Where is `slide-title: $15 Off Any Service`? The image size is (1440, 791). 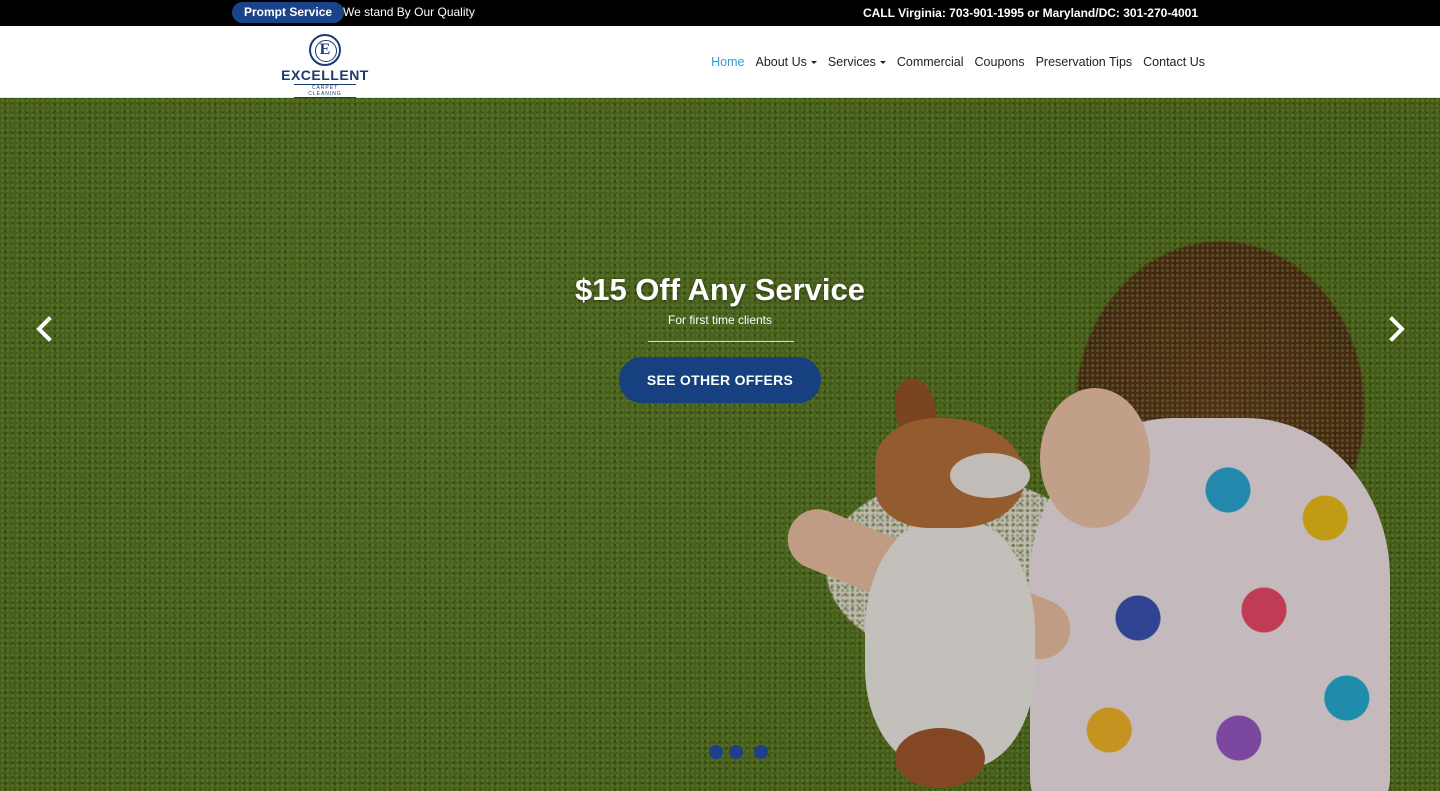 slide-title: $15 Off Any Service is located at coordinates (720, 289).